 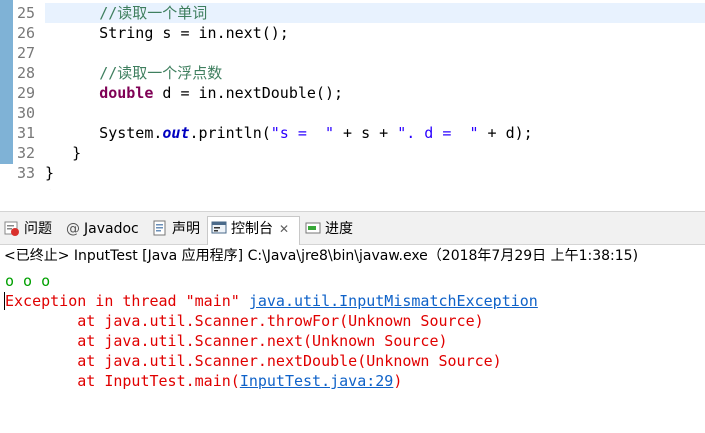 I want to click on source-location-link: InputTest.java:29, so click(x=317, y=381).